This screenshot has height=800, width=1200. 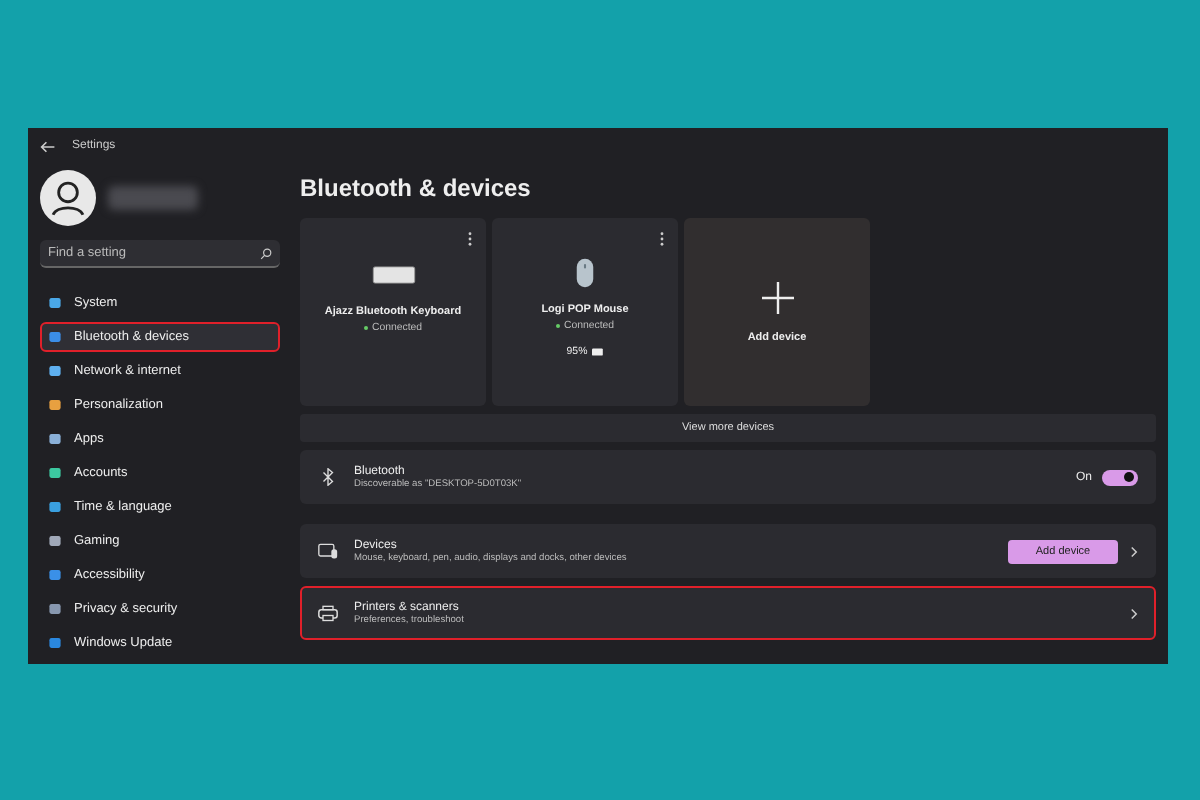 I want to click on mouse-icon, so click(x=585, y=273).